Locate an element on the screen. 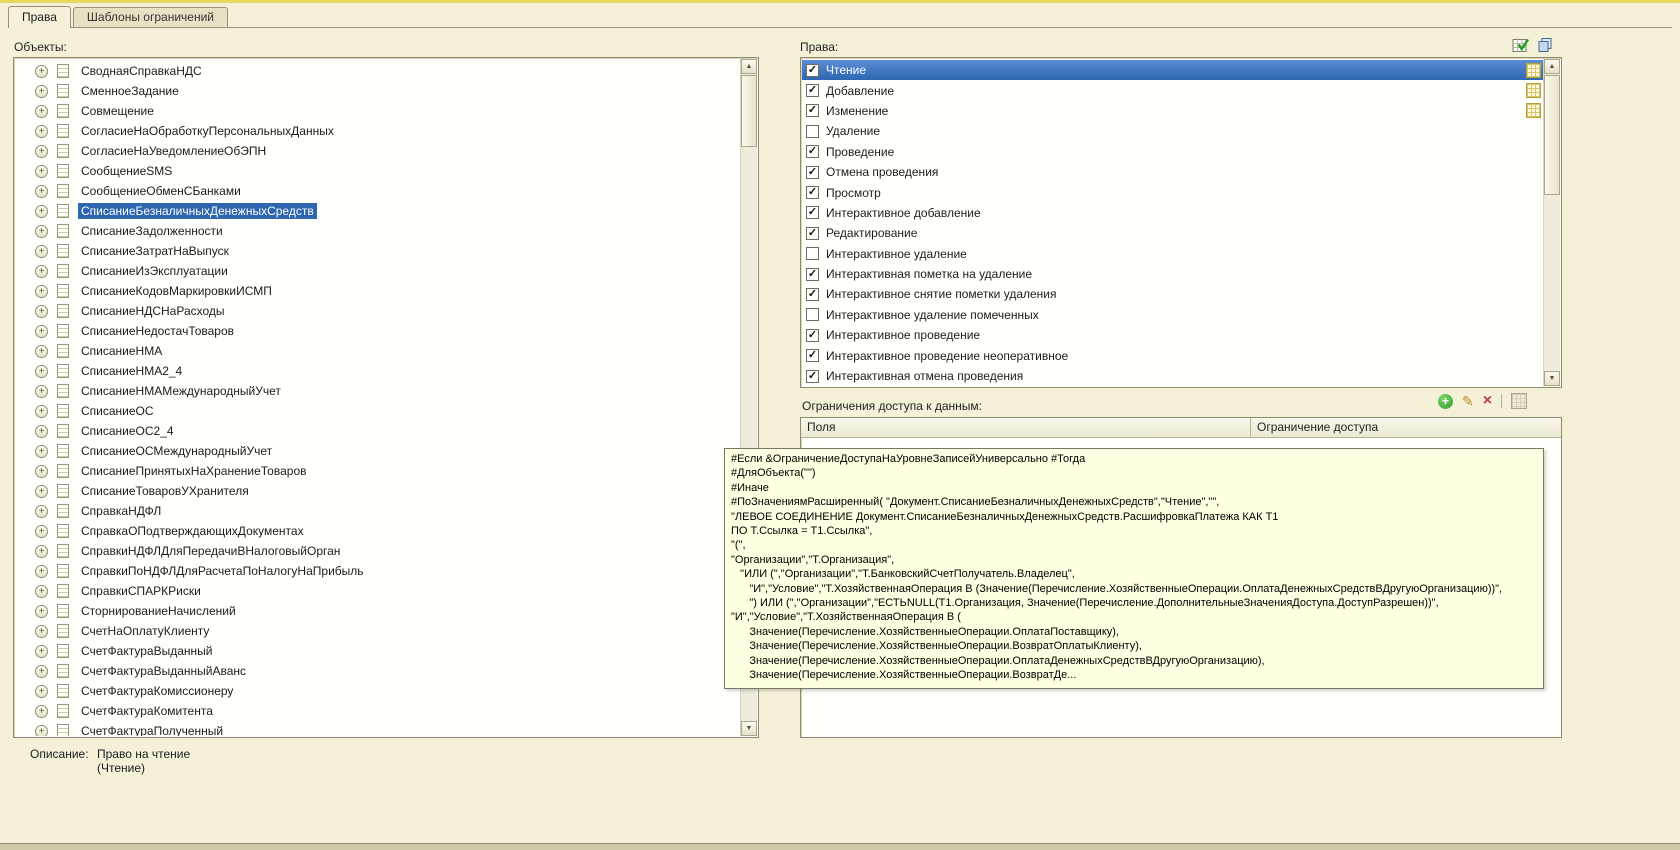 The width and height of the screenshot is (1680, 850). tree-item: + СписаниеБезналичныхДенежныхСредств is located at coordinates (378, 211).